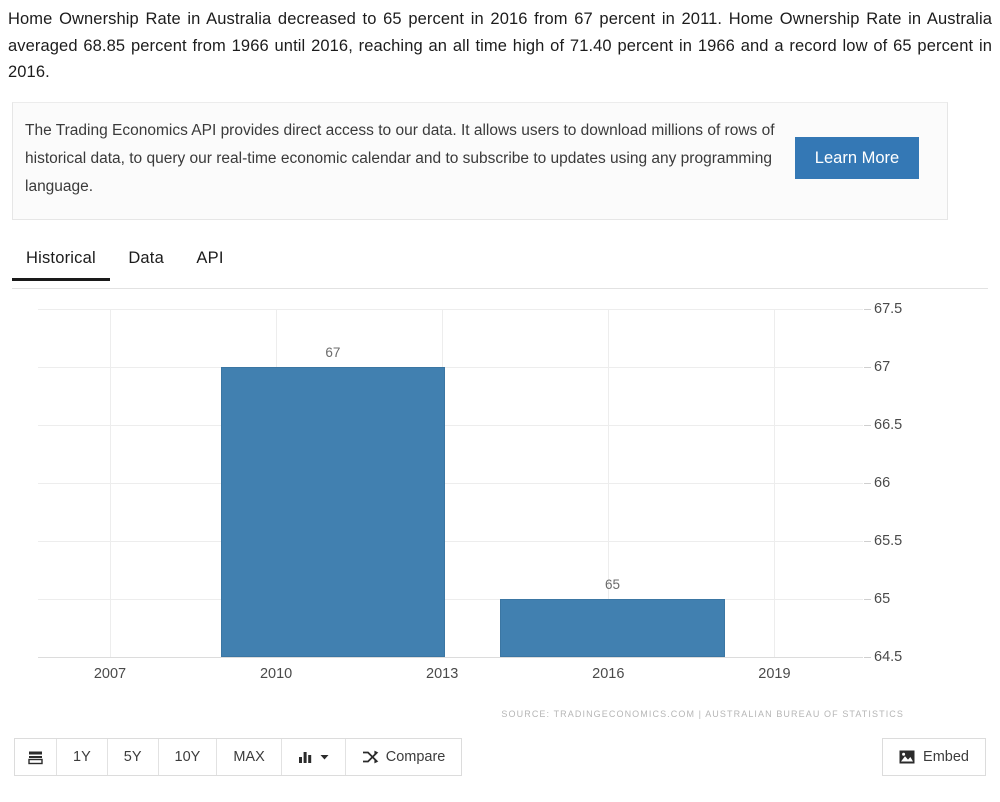  Describe the element at coordinates (188, 757) in the screenshot. I see `range-10y-button: 10Y` at that location.